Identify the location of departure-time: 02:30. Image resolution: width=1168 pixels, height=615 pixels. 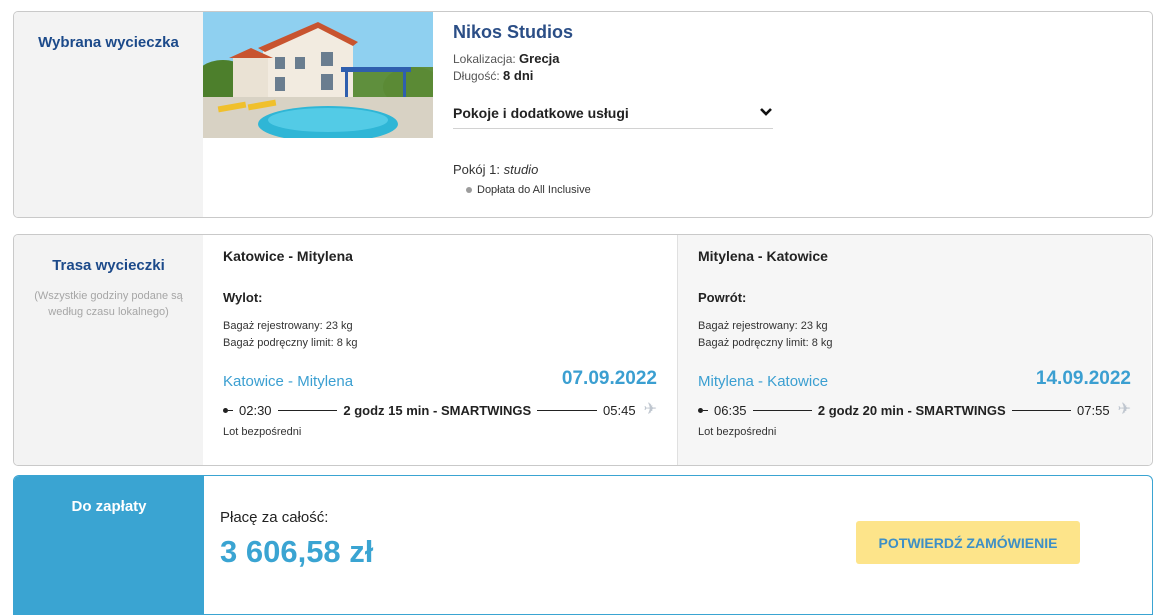
(255, 410).